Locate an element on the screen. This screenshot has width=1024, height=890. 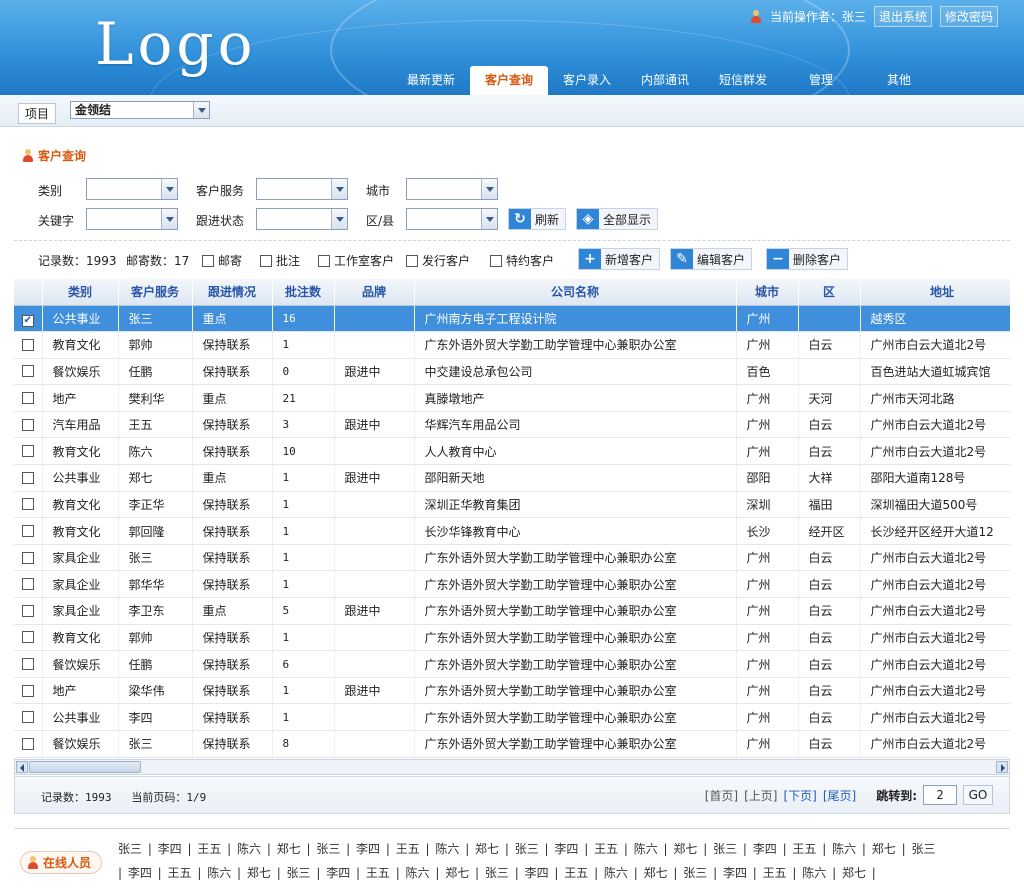
table-row: 餐饮娱乐 任鹏 保持联系 0 跟进中 中交建设总承包公司 百色 百色进站大道虹城宾馆 is located at coordinates (512, 372).